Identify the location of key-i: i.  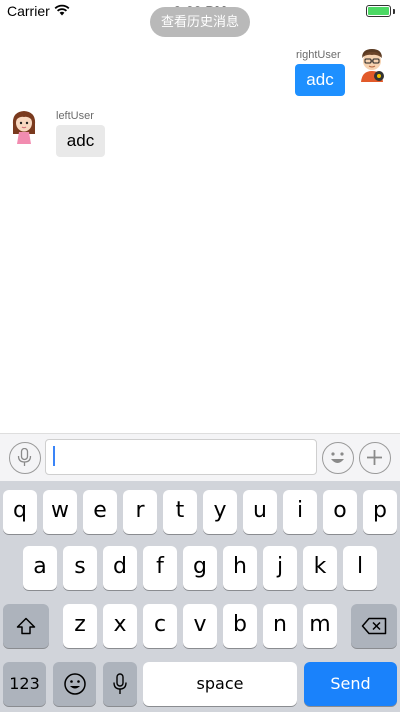
(300, 512).